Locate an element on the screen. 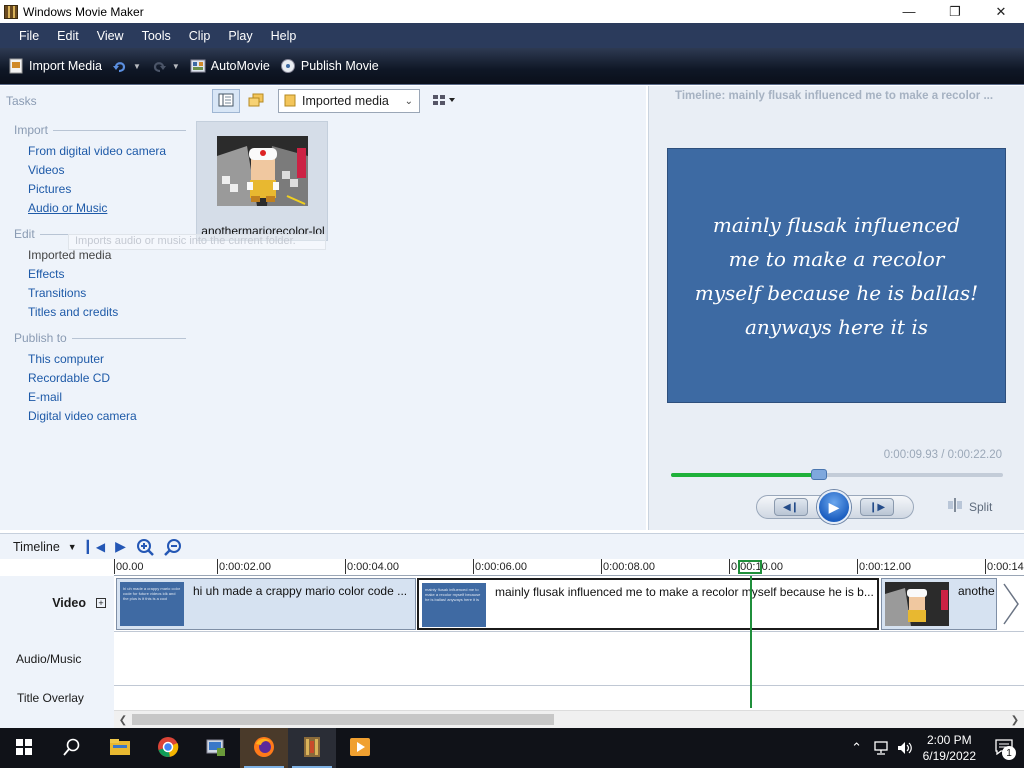  system-tray: ⌃ 2:00 PM 6/19/2022 1 is located at coordinates (934, 748).